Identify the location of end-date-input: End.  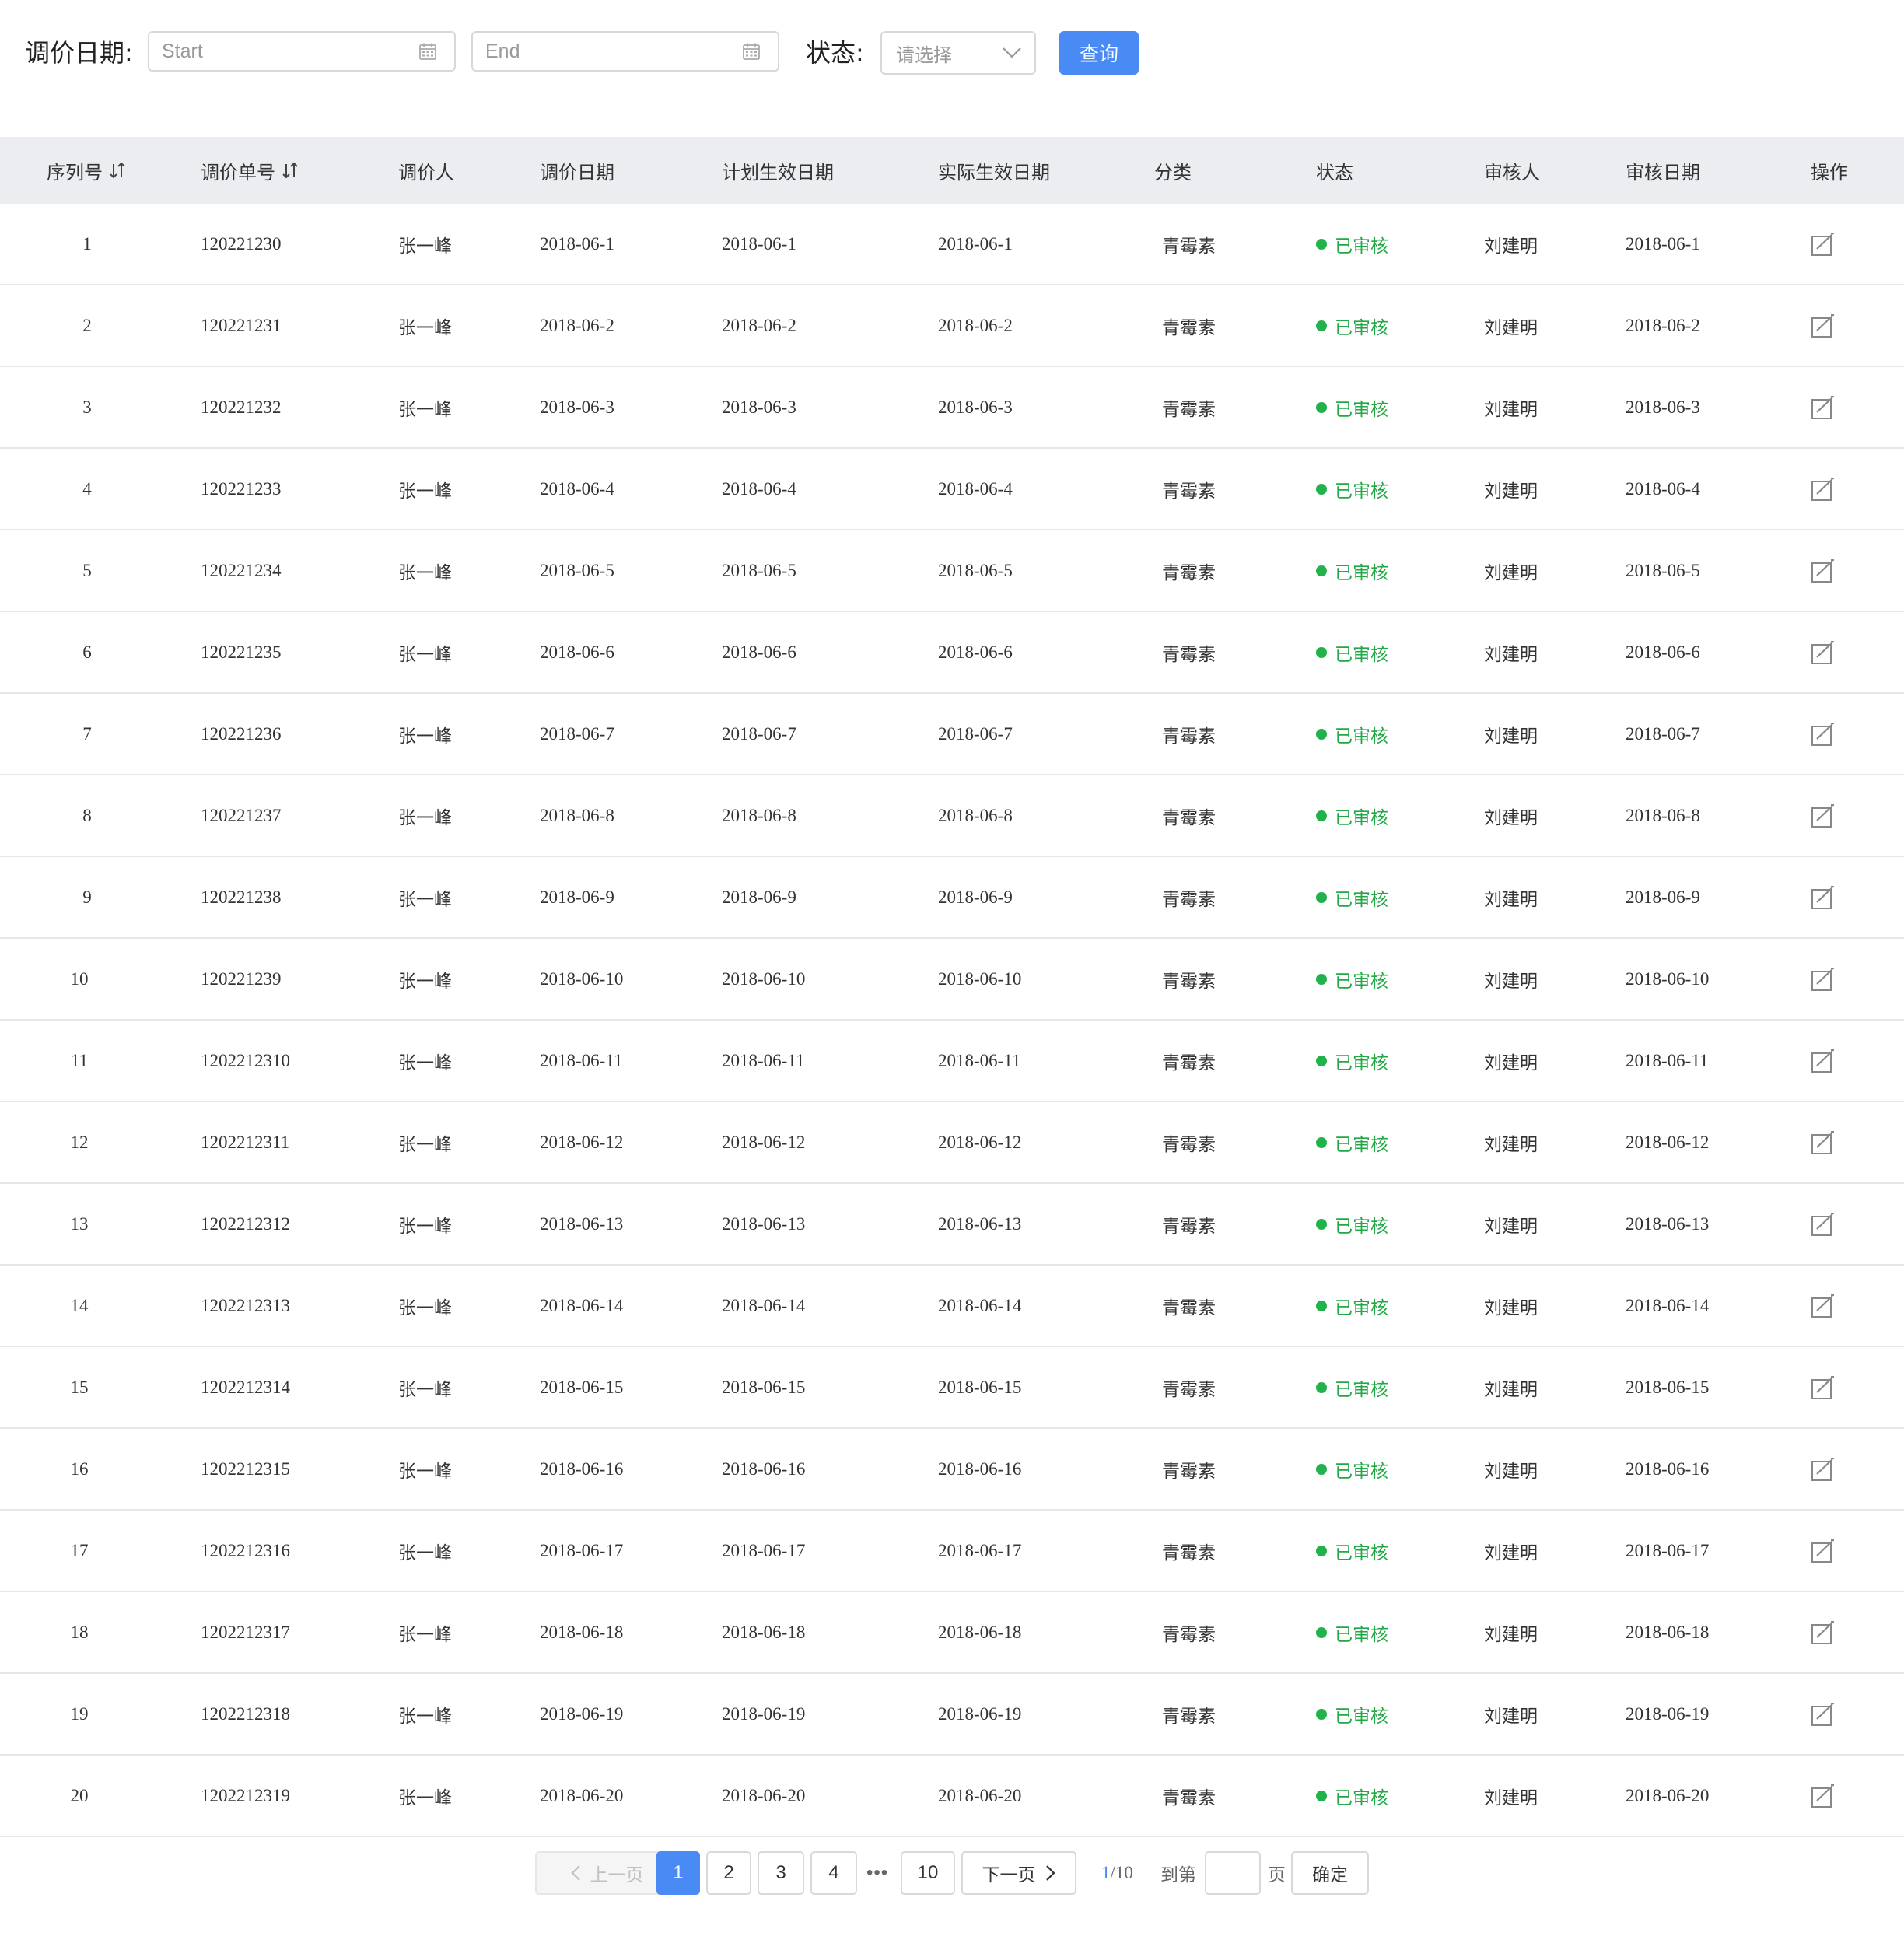
(625, 51).